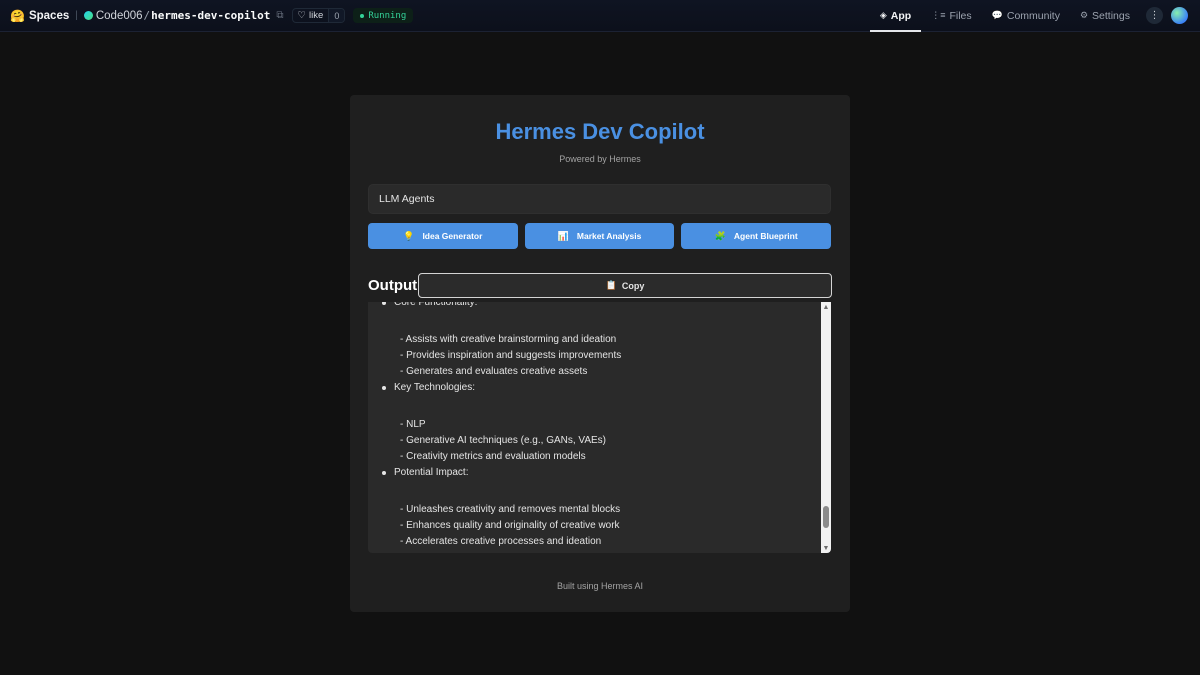 The image size is (1200, 675). Describe the element at coordinates (593, 306) in the screenshot. I see `list-item: Core Functionality:` at that location.